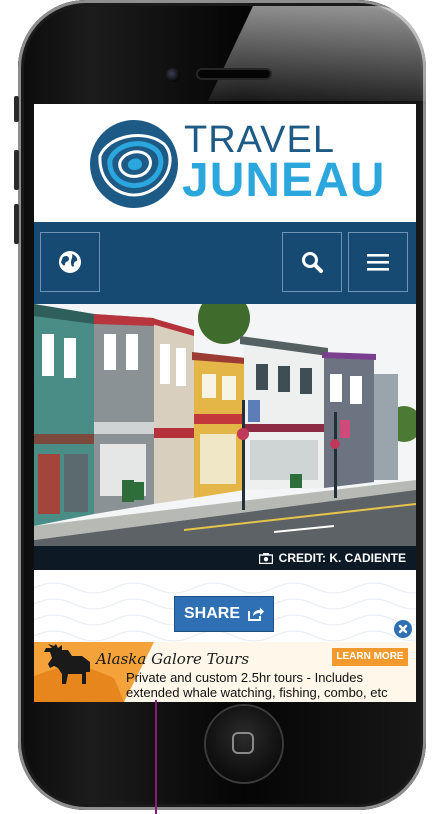 This screenshot has height=814, width=437. Describe the element at coordinates (16, 224) in the screenshot. I see `volume-down-button` at that location.